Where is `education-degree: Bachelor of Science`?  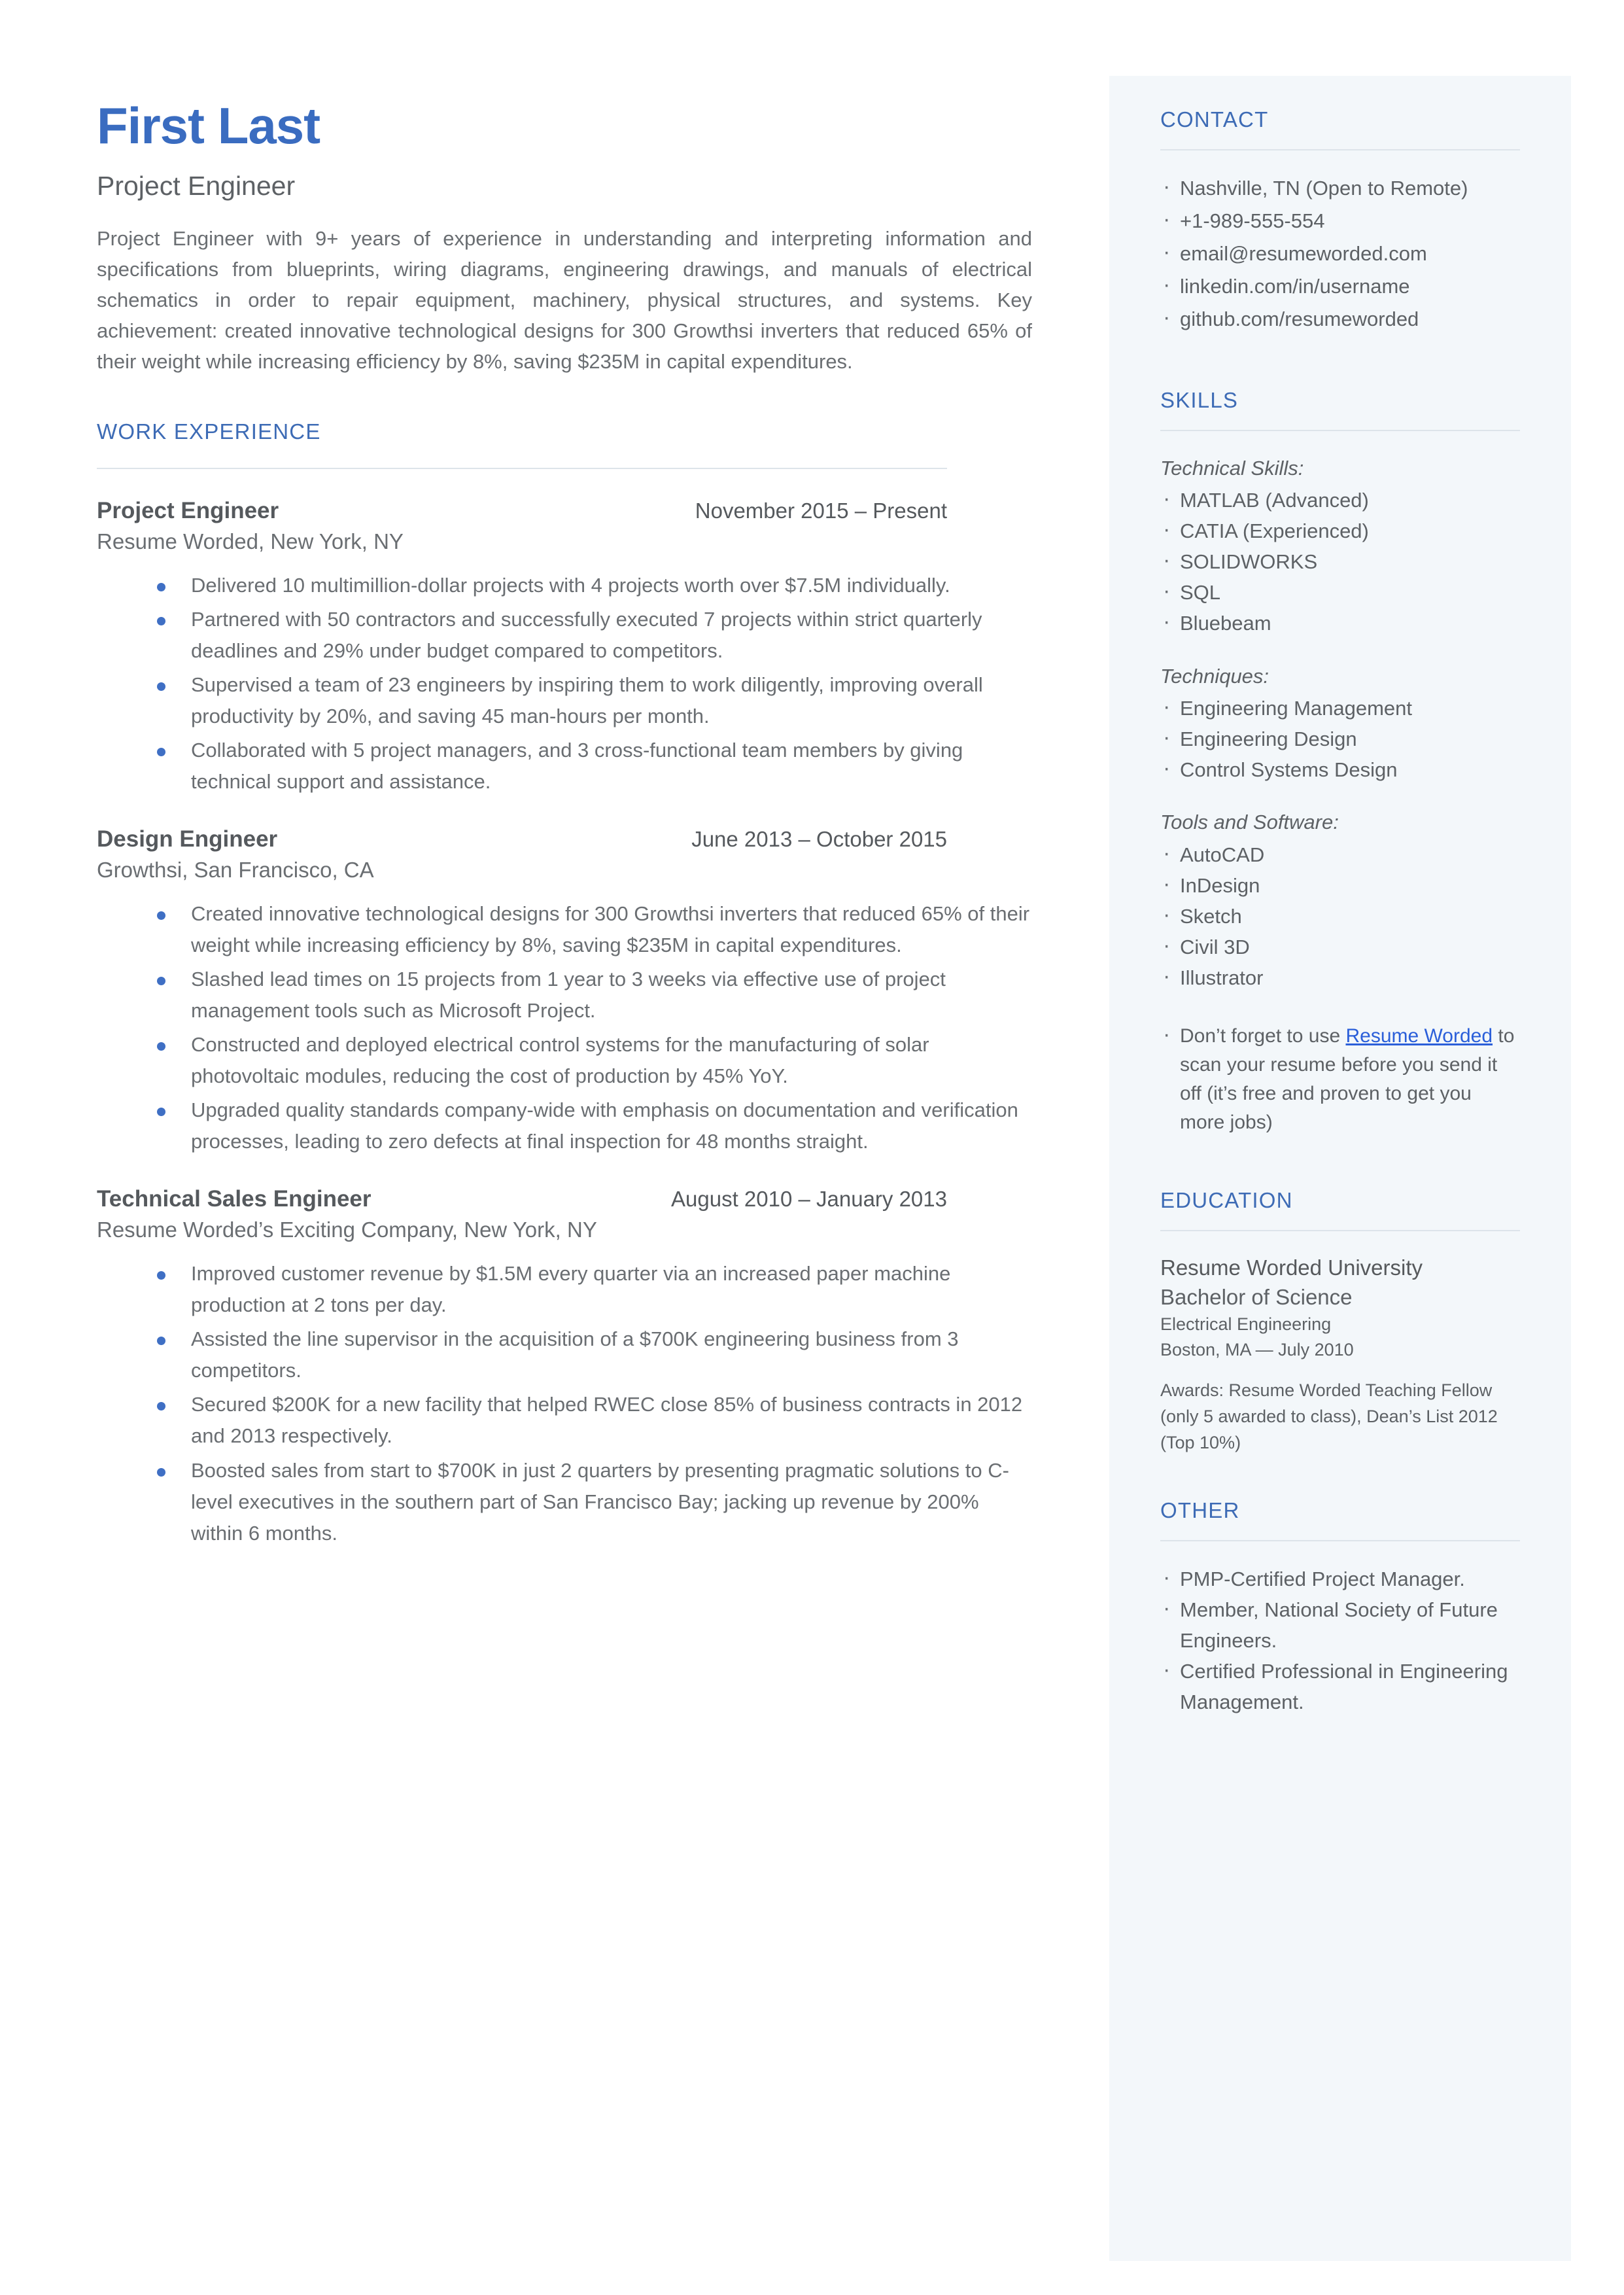 education-degree: Bachelor of Science is located at coordinates (1256, 1296).